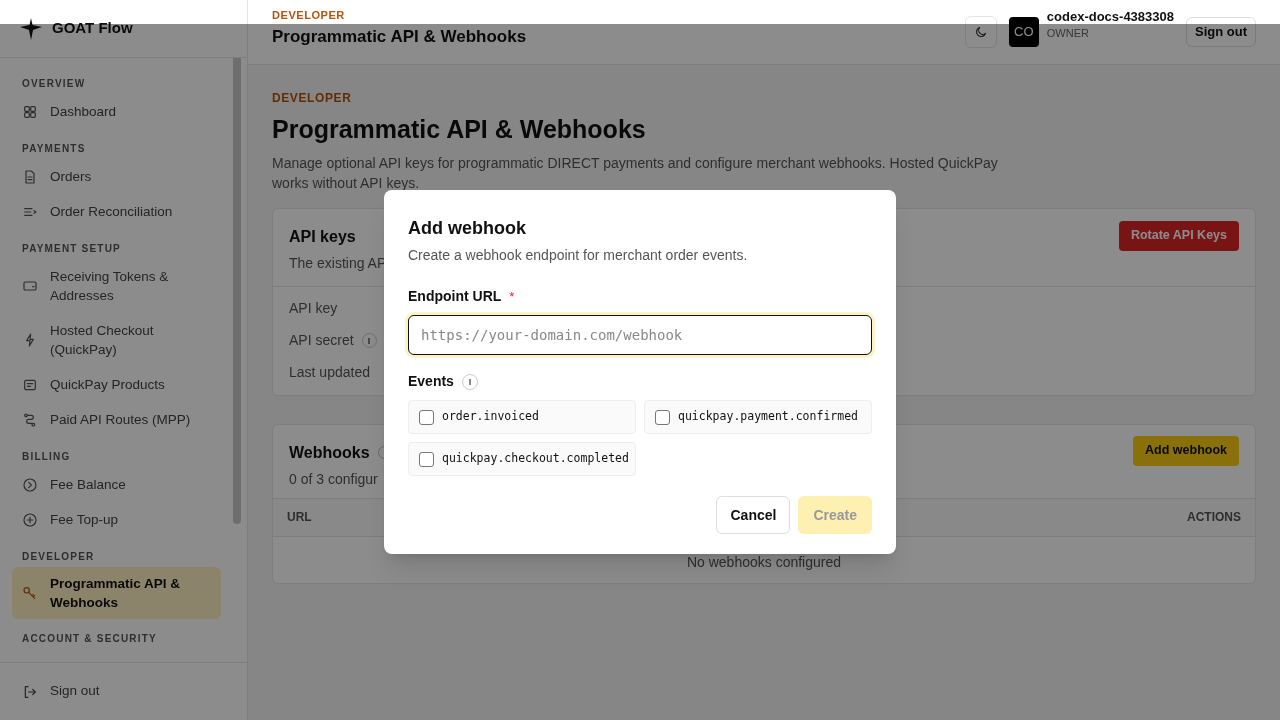  What do you see at coordinates (237, 291) in the screenshot?
I see `scrollbar` at bounding box center [237, 291].